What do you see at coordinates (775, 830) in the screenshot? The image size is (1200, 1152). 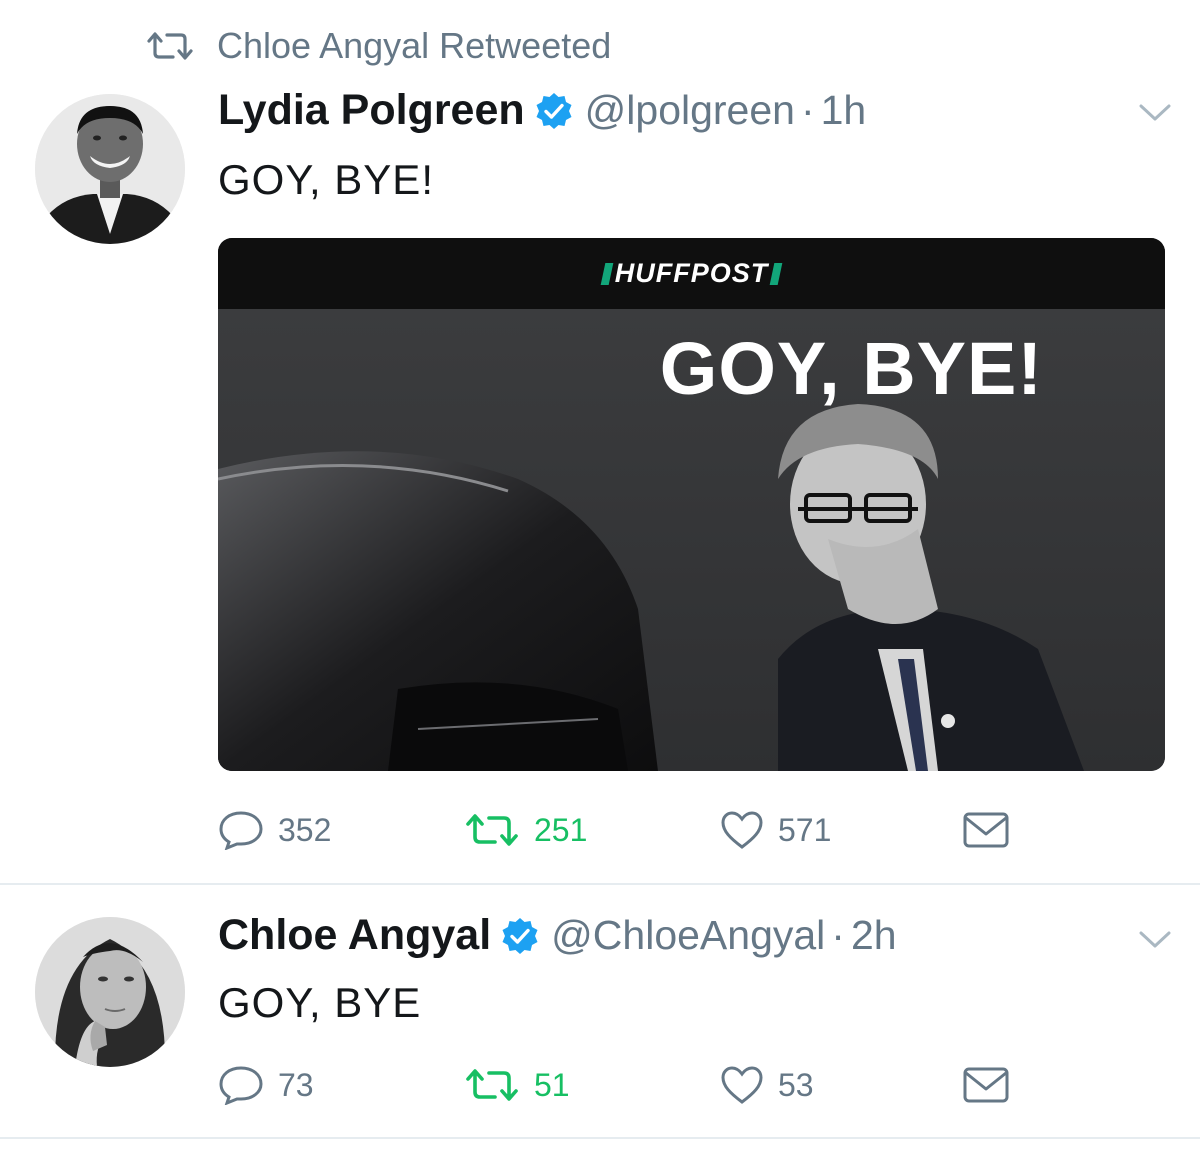 I see `like-button: 571` at bounding box center [775, 830].